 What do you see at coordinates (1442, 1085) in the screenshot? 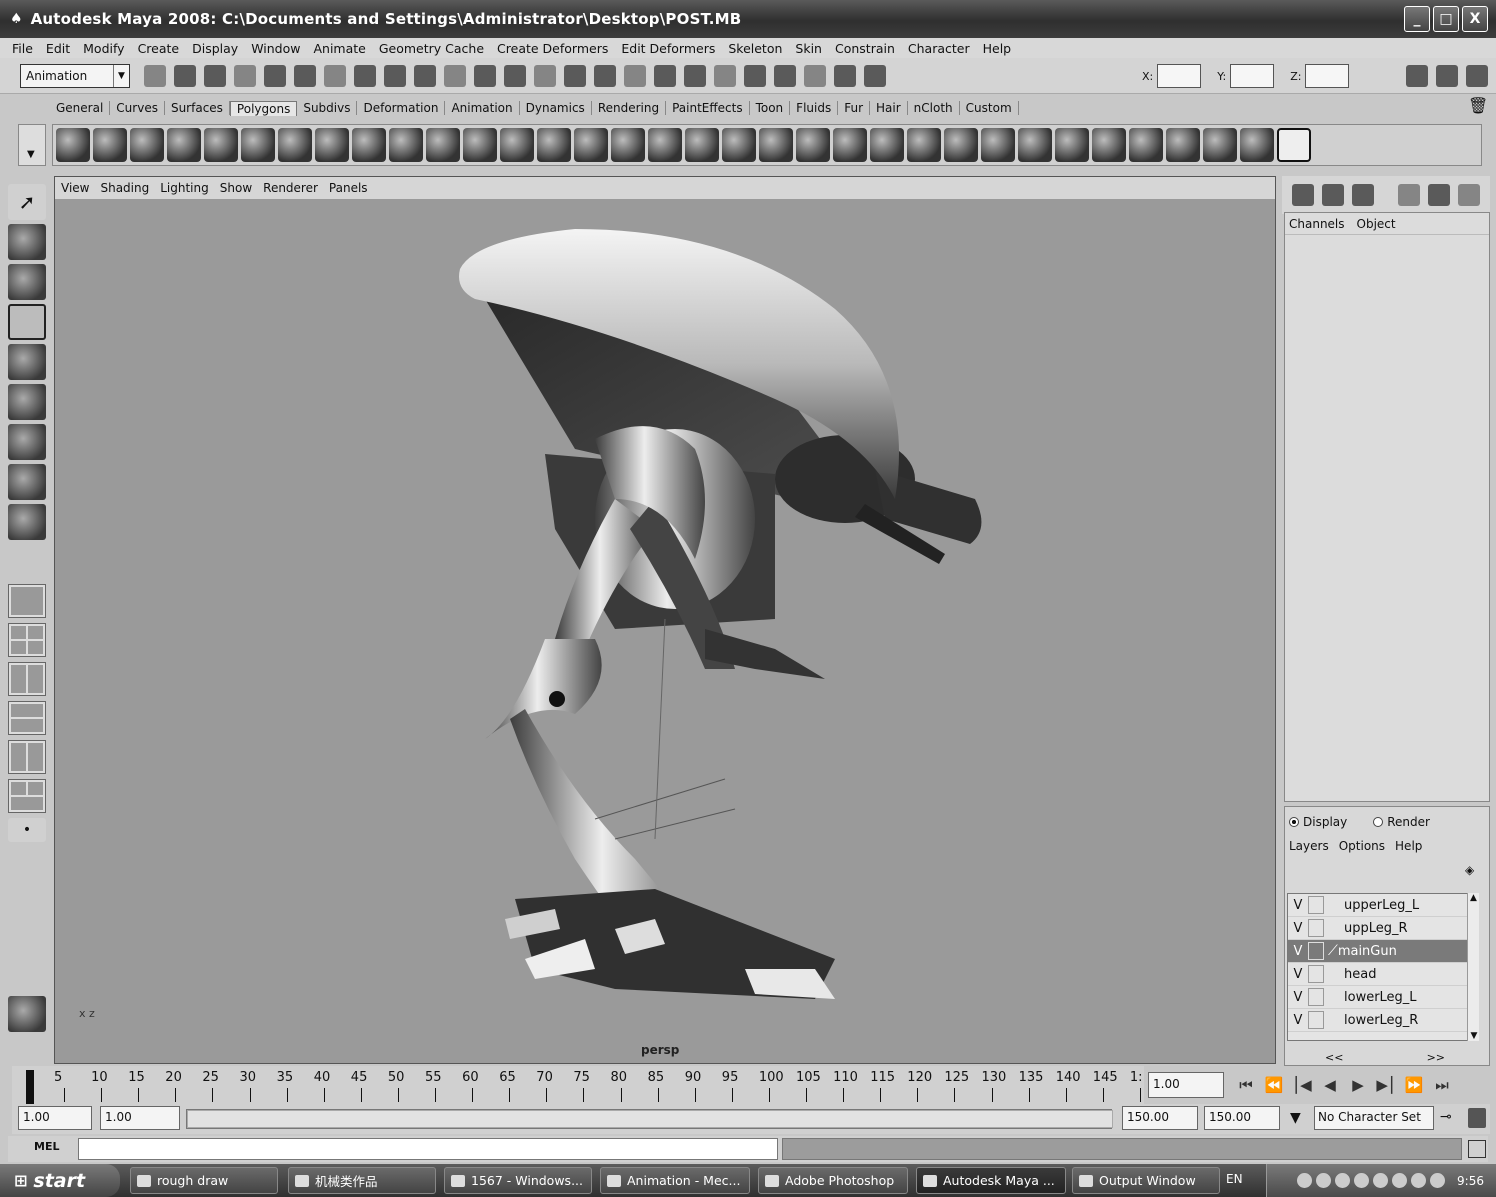
I see `go-to-end-icon: ⏭` at bounding box center [1442, 1085].